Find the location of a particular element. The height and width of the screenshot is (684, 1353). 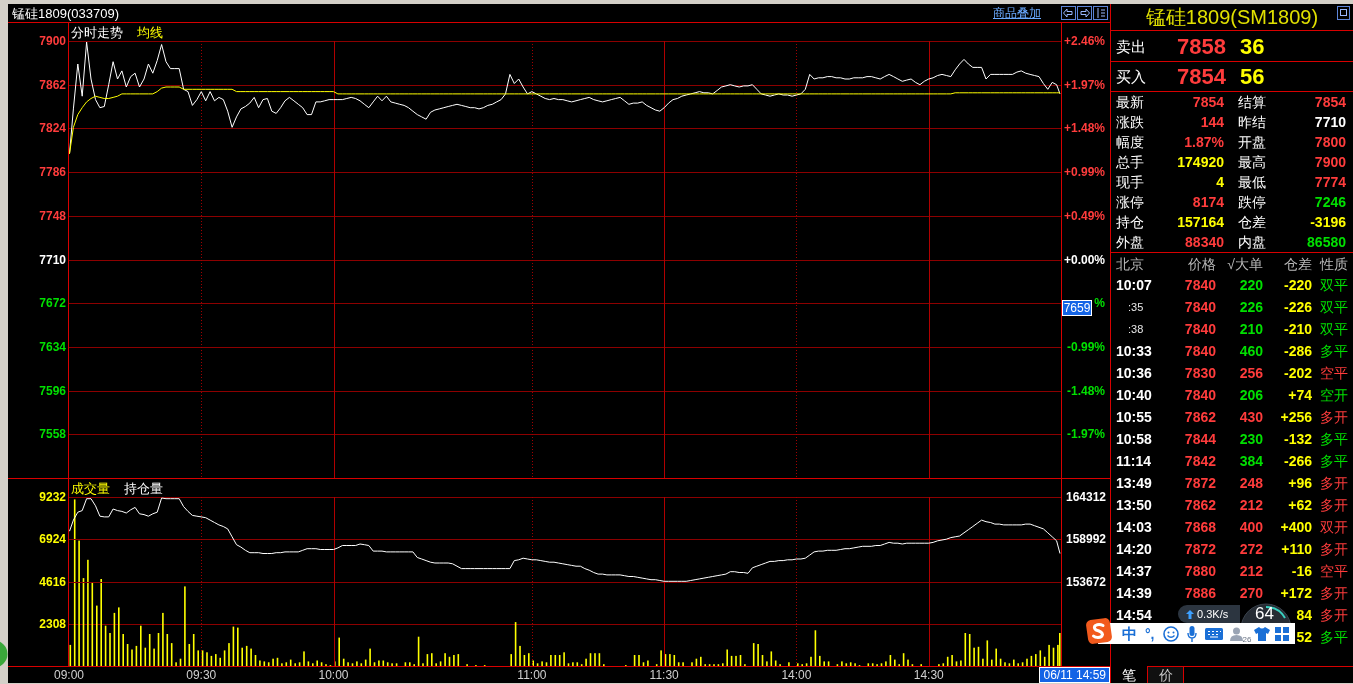

field-value: 8174 is located at coordinates (1208, 202).